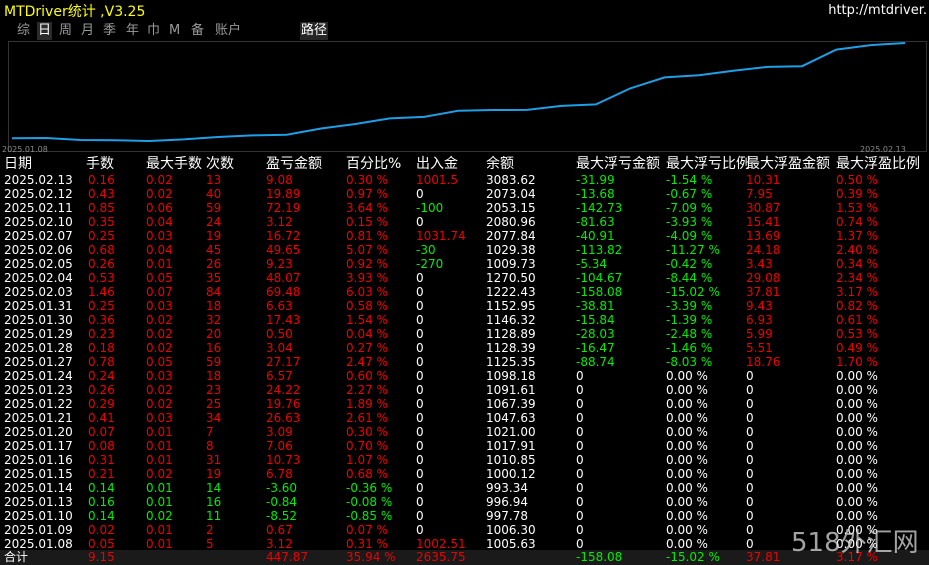 This screenshot has height=565, width=929. Describe the element at coordinates (511, 320) in the screenshot. I see `cell-col-7: 1146.32` at that location.